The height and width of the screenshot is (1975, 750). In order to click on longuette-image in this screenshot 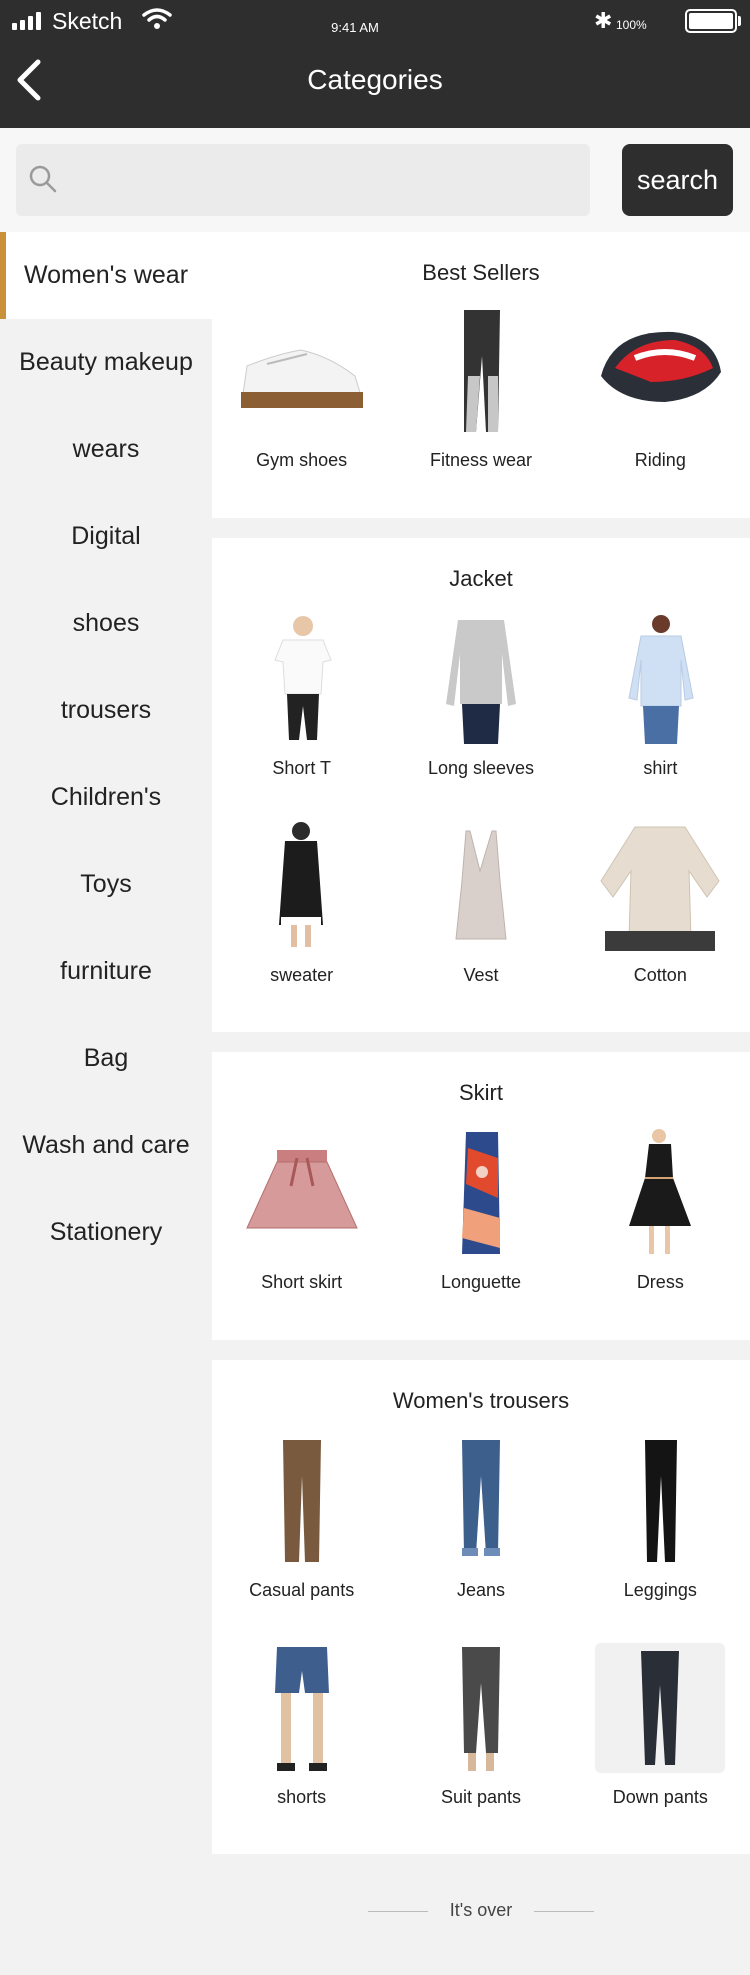, I will do `click(480, 1193)`.